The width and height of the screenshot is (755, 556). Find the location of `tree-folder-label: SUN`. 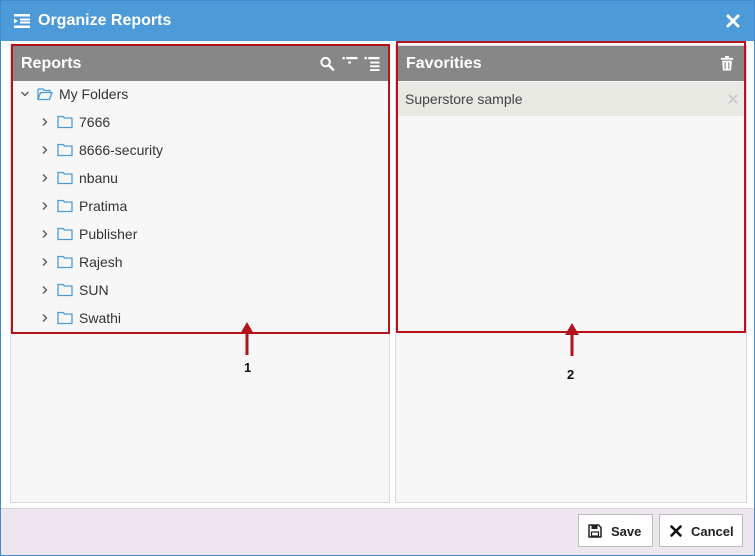

tree-folder-label: SUN is located at coordinates (94, 290).